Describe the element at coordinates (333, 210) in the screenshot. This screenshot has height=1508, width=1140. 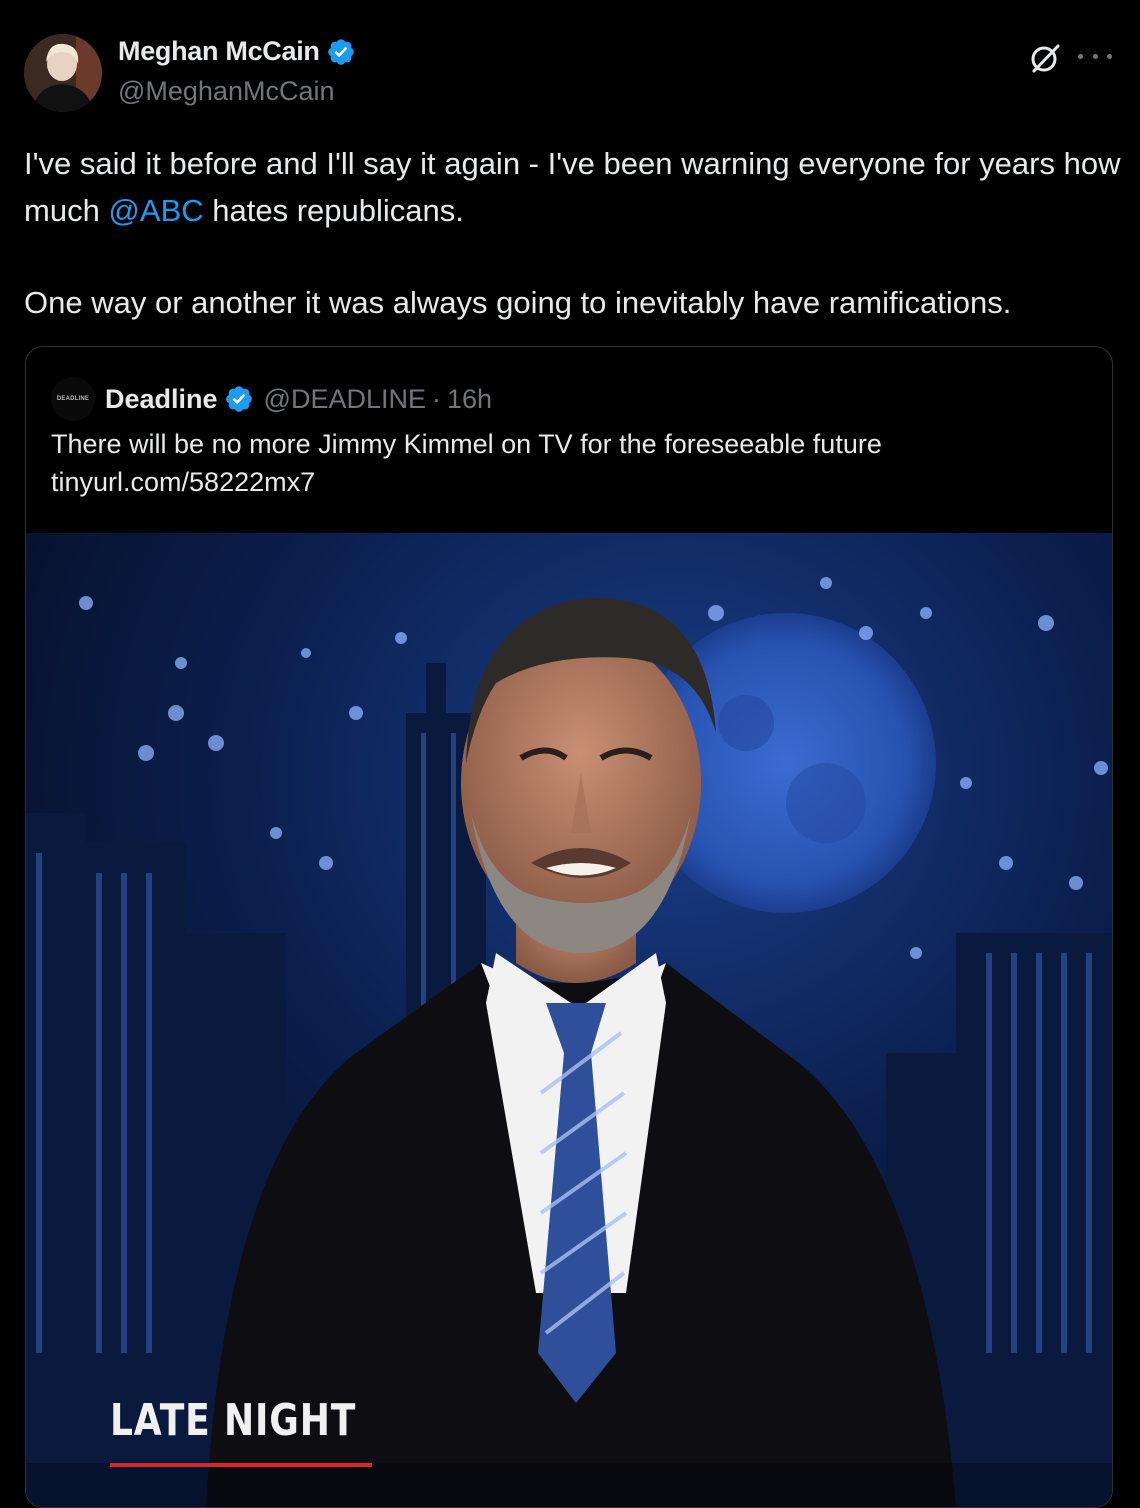
I see `post-text-part: hates republicans.` at that location.